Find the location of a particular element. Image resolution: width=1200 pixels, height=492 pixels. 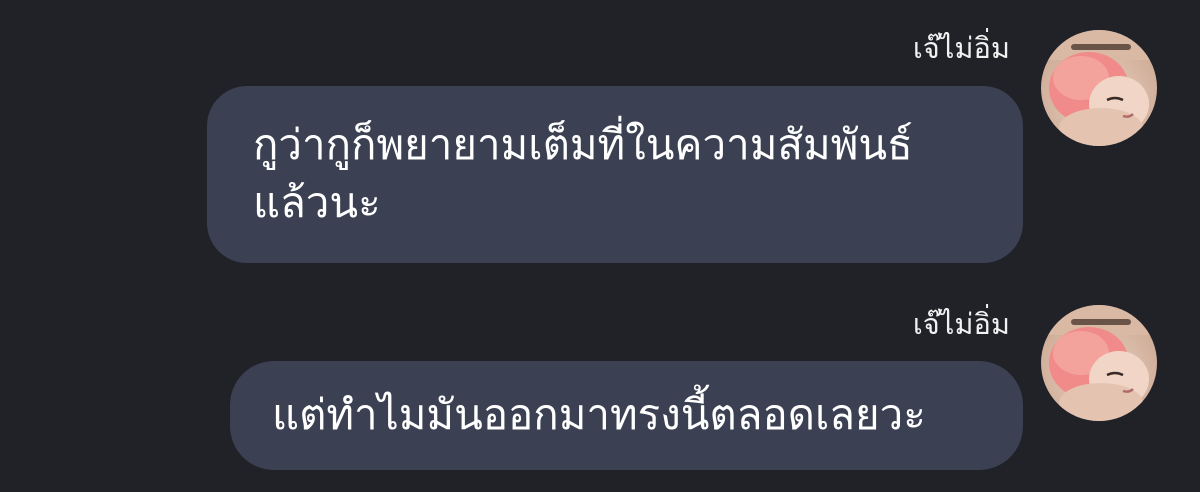

message-bubble: แต่ทำไมมันออกมาทรงนี้ตลอดเลยวะ is located at coordinates (626, 415).